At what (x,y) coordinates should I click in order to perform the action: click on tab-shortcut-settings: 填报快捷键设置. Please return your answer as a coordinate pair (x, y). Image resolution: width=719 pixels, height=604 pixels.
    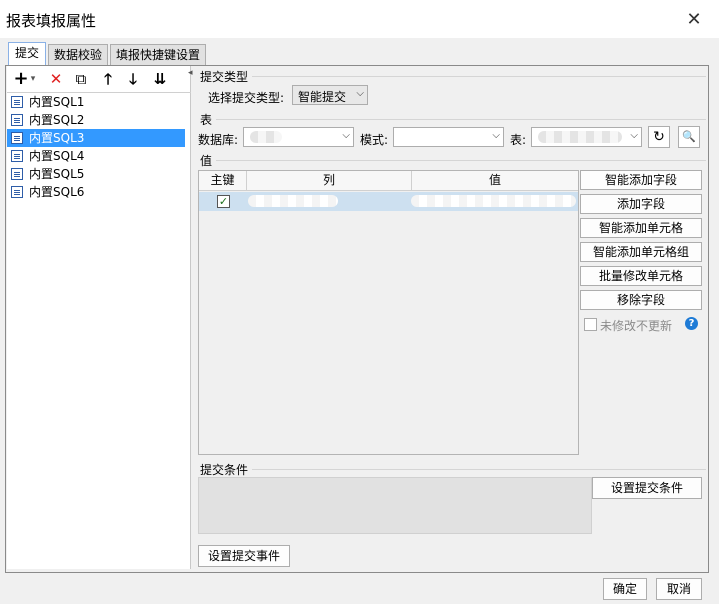
    Looking at the image, I should click on (158, 55).